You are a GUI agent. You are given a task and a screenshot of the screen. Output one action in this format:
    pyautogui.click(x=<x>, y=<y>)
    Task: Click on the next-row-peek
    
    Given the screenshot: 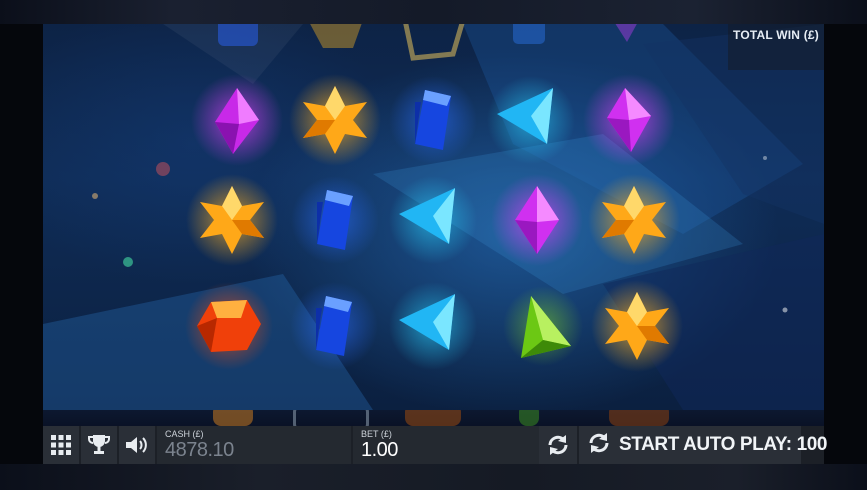 What is the action you would take?
    pyautogui.click(x=433, y=418)
    